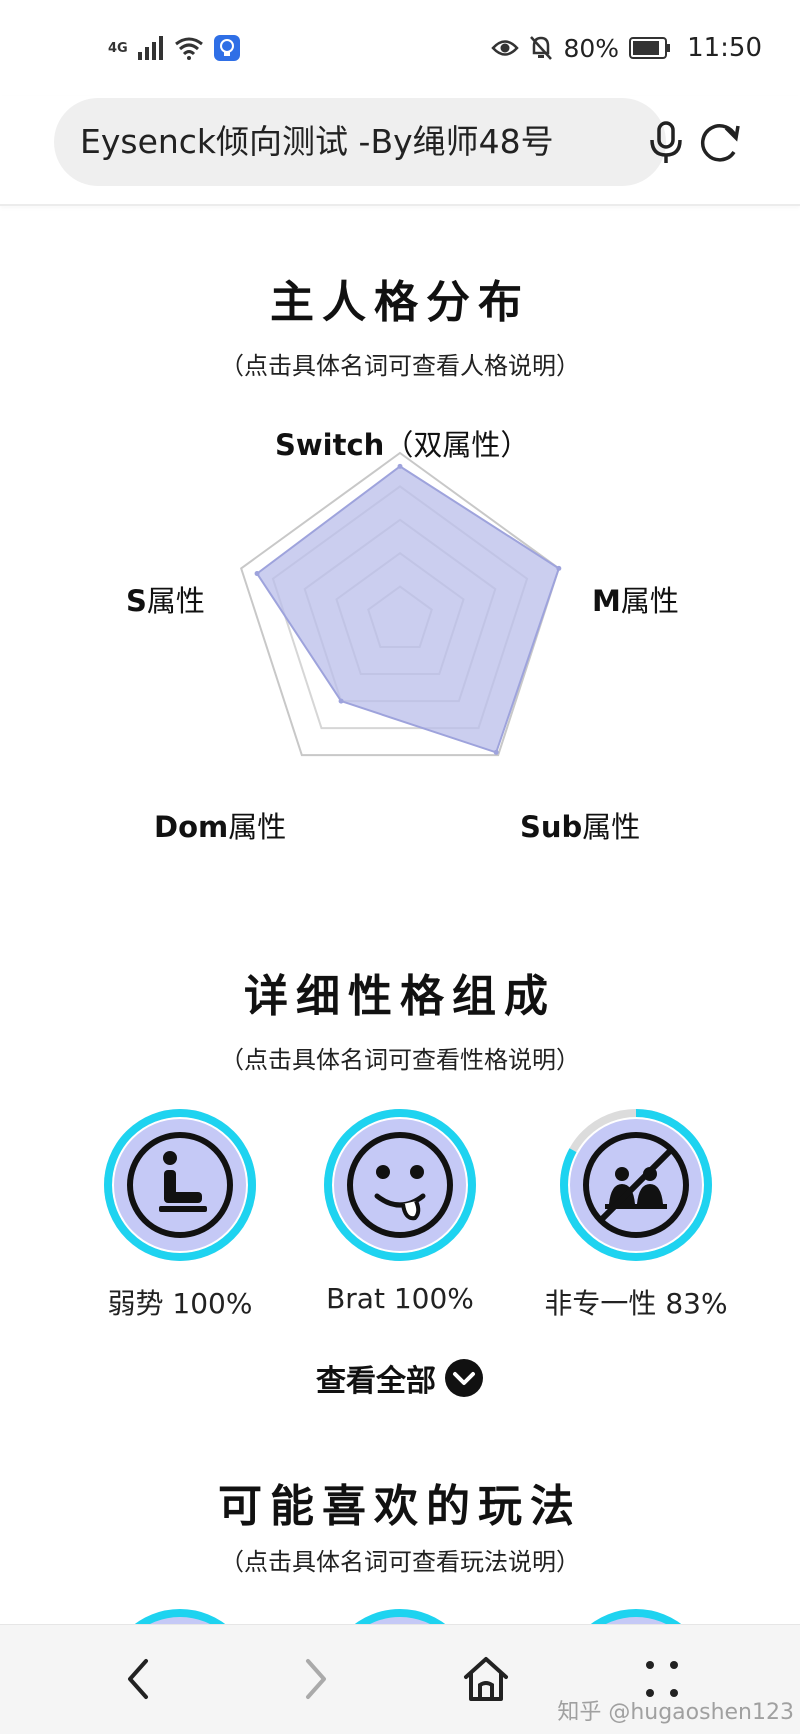  I want to click on main-personality-title: 主人格分布, so click(400, 302).